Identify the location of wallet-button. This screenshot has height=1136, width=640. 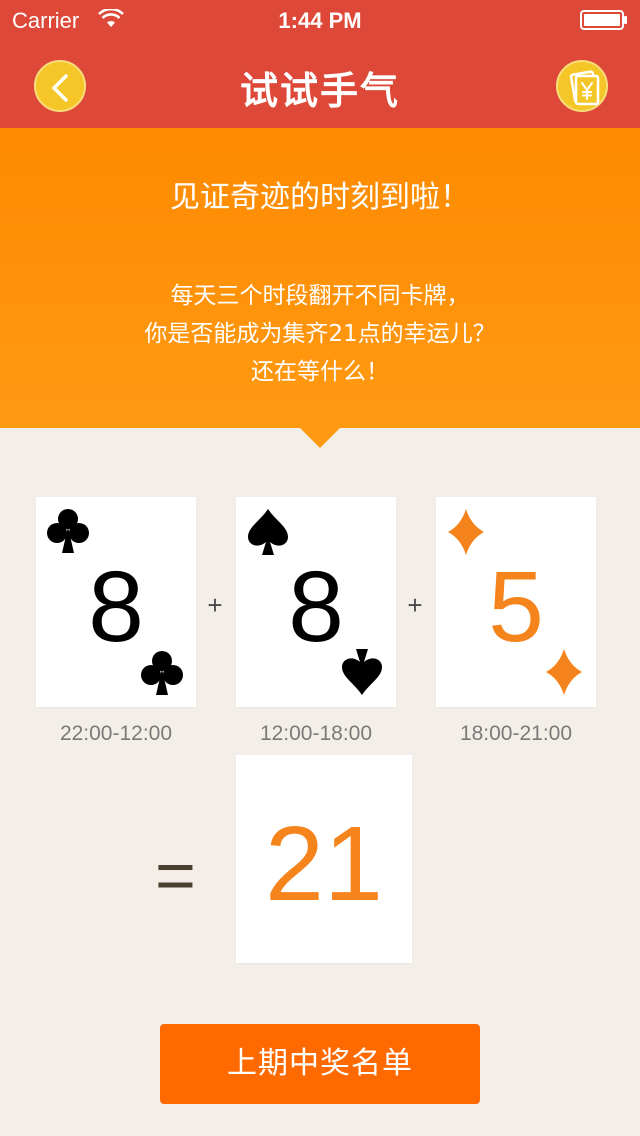
(582, 86).